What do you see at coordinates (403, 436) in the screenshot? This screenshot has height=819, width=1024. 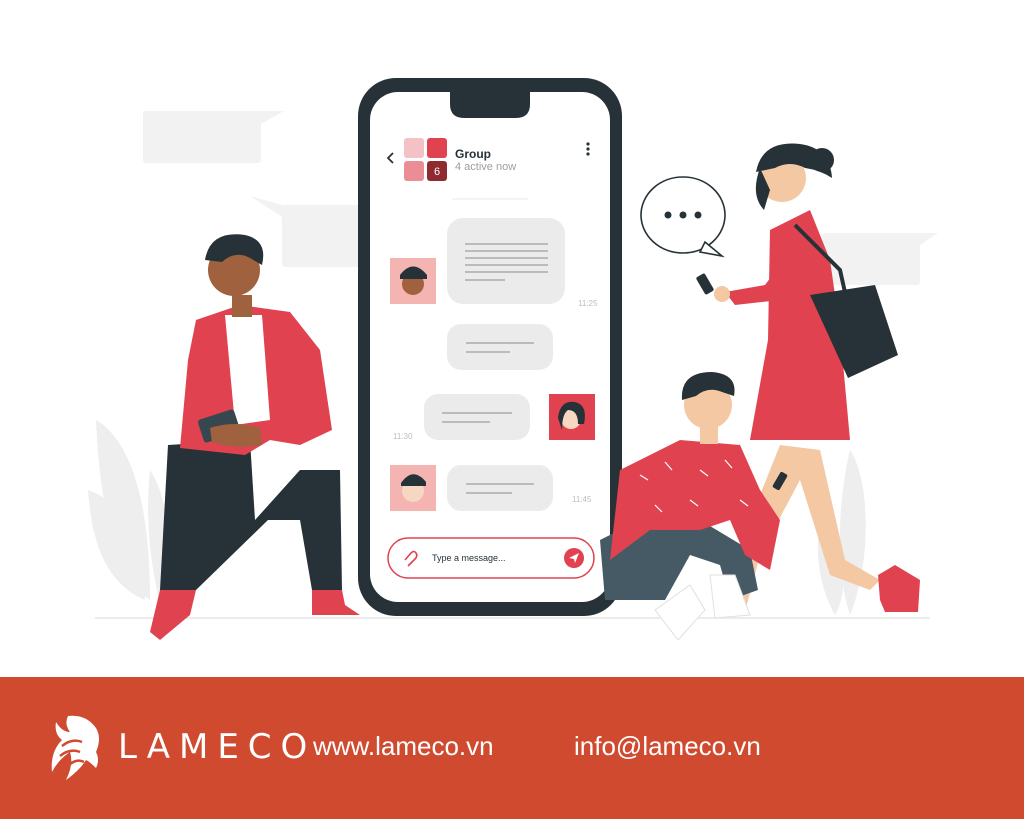 I see `message-time-2: 11:30` at bounding box center [403, 436].